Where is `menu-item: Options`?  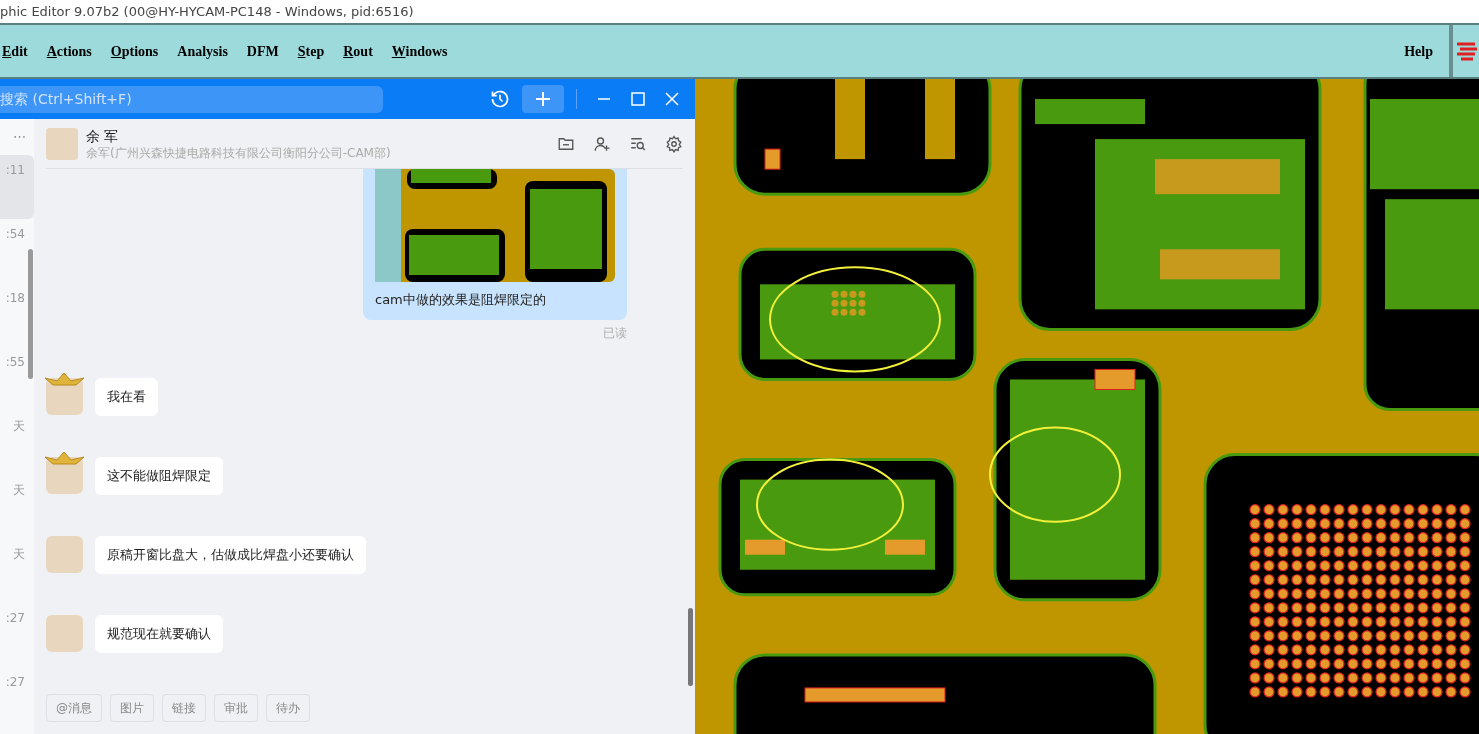 menu-item: Options is located at coordinates (134, 51).